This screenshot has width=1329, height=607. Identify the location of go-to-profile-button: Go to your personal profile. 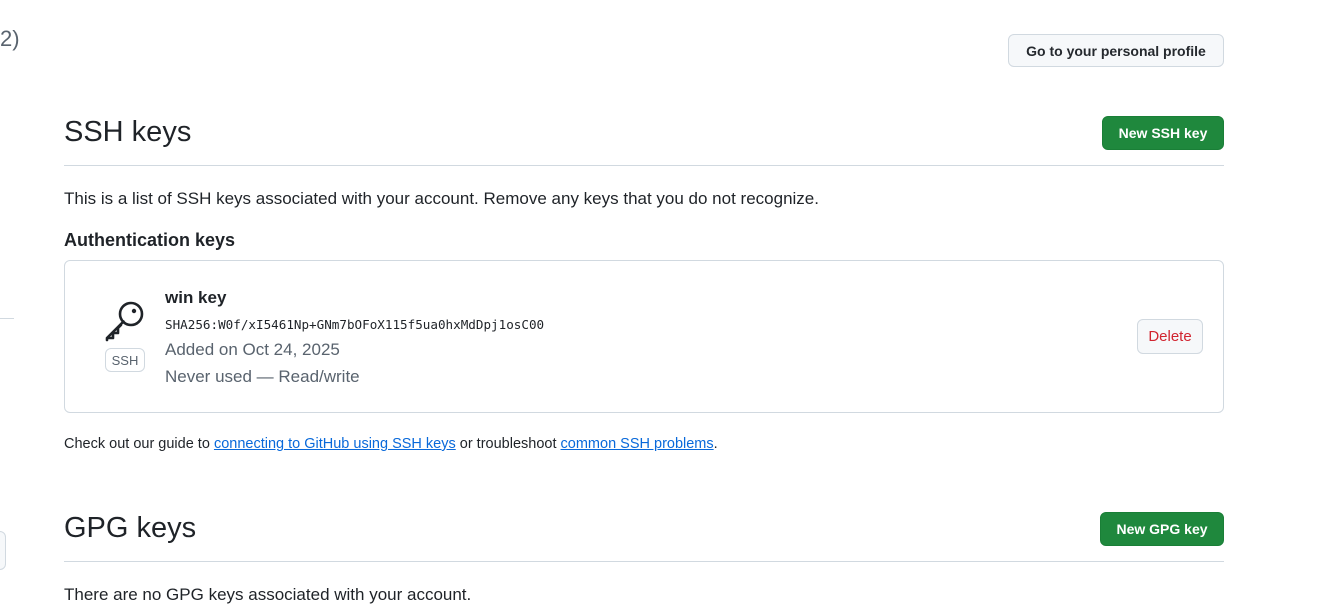
(1116, 50).